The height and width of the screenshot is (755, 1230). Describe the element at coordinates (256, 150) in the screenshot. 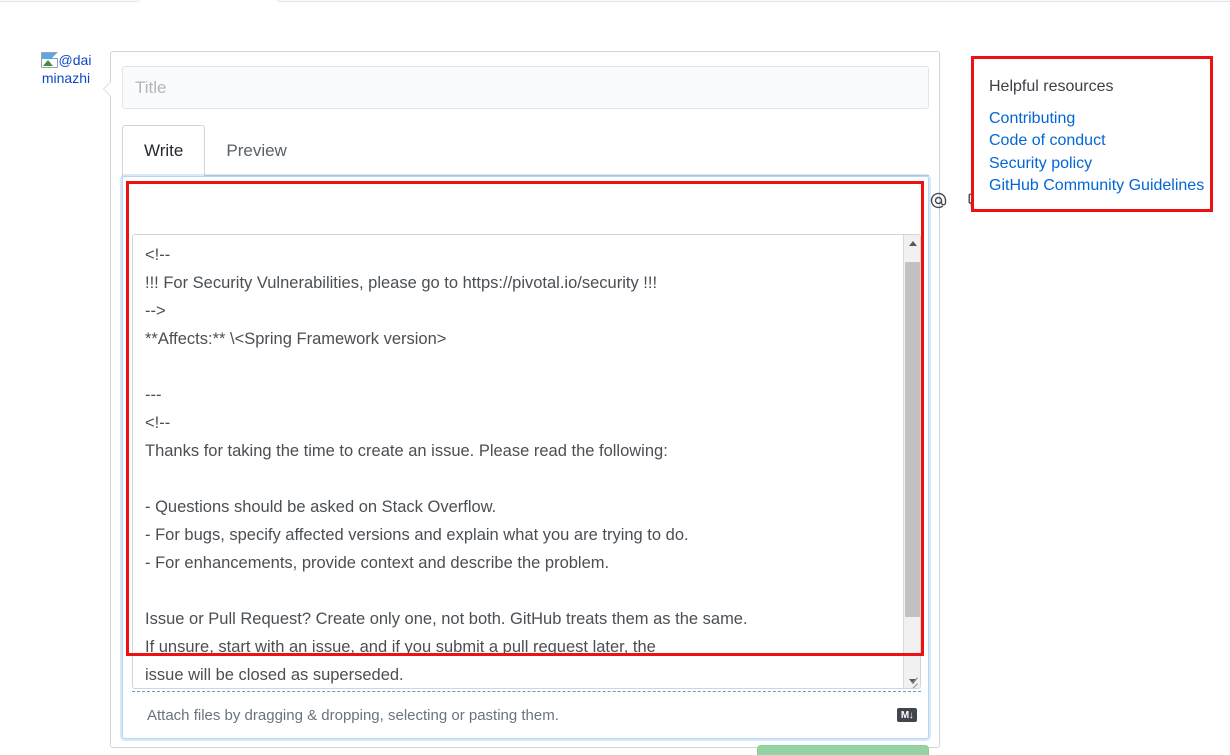

I see `tab-preview: Preview` at that location.